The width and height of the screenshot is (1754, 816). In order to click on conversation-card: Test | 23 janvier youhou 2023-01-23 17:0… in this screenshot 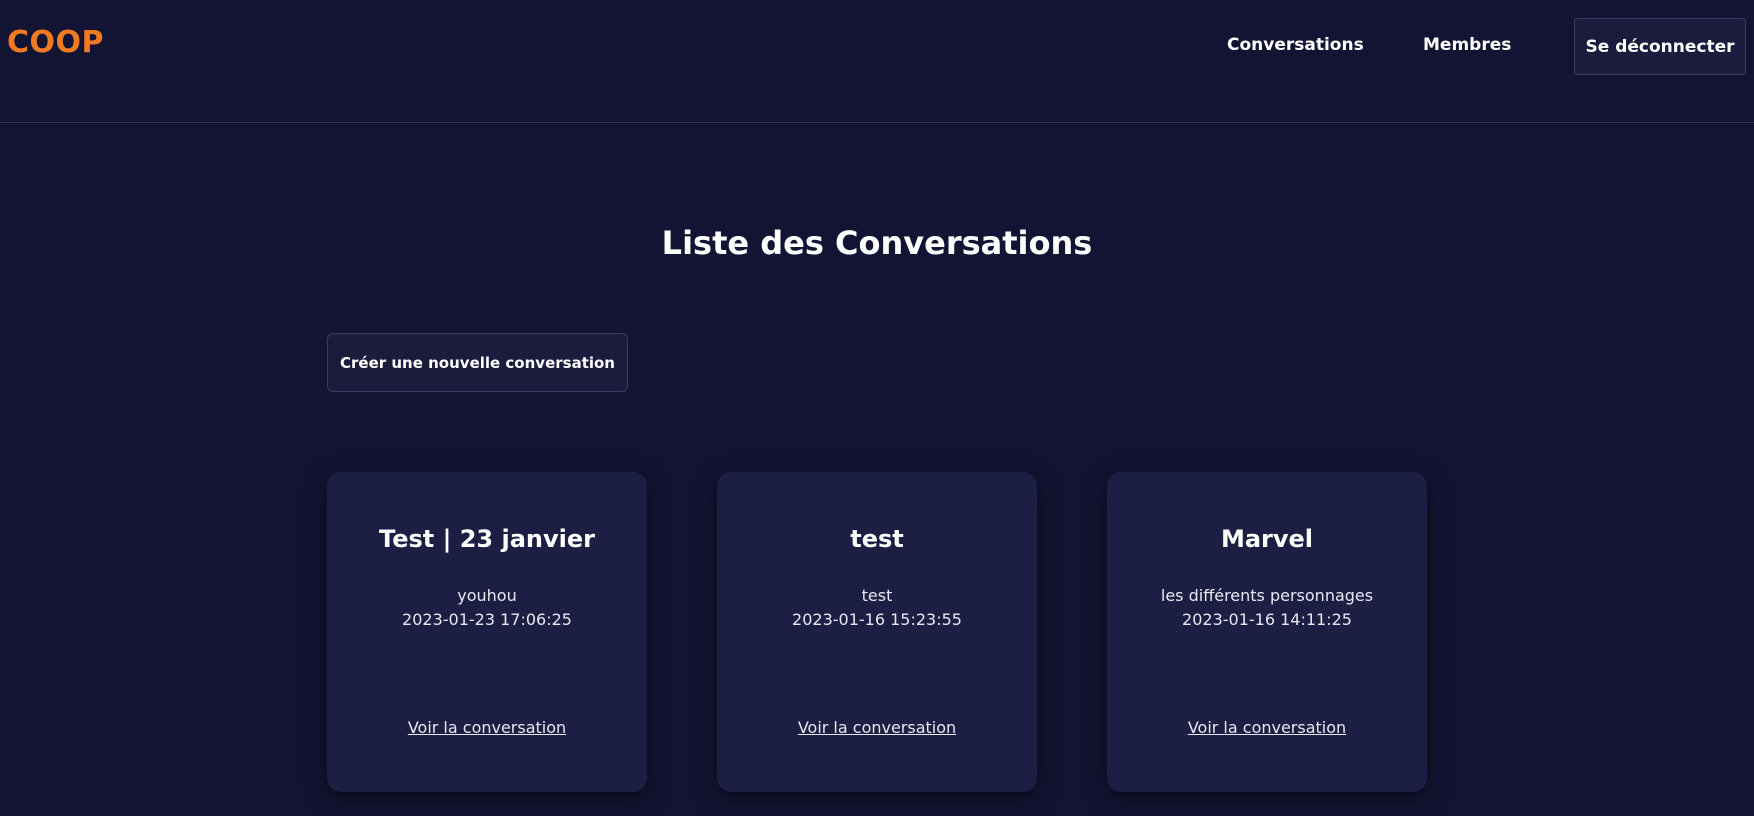, I will do `click(487, 632)`.